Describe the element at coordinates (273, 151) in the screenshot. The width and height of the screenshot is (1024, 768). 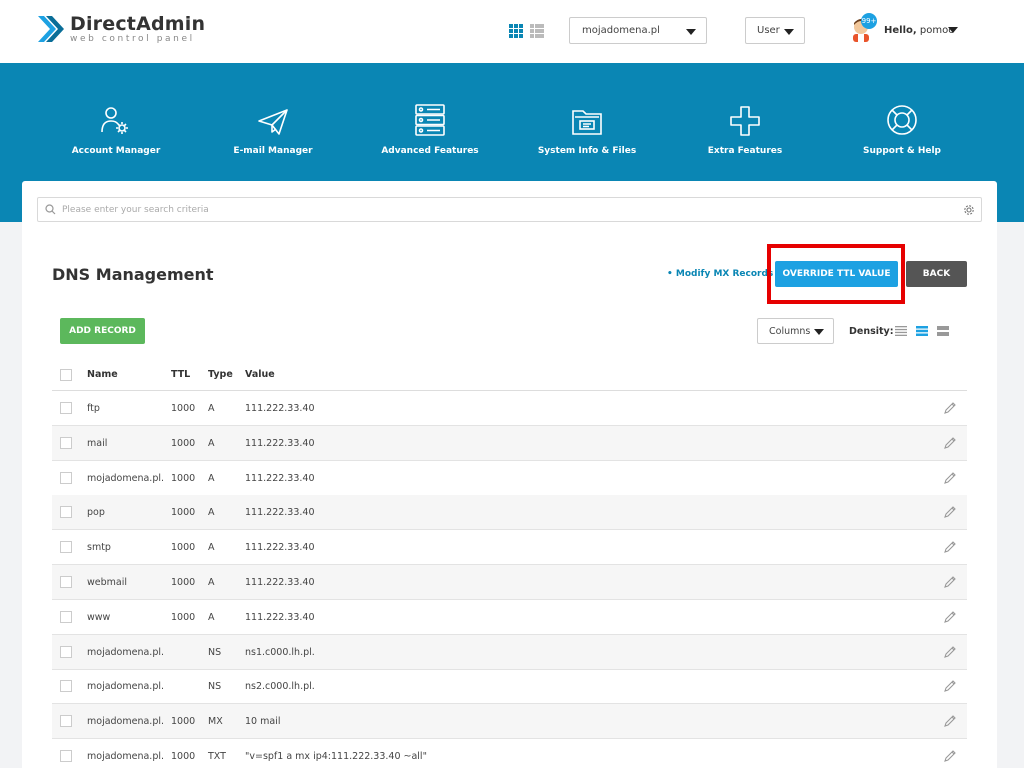
I see `nav-label: E-mail Manager` at that location.